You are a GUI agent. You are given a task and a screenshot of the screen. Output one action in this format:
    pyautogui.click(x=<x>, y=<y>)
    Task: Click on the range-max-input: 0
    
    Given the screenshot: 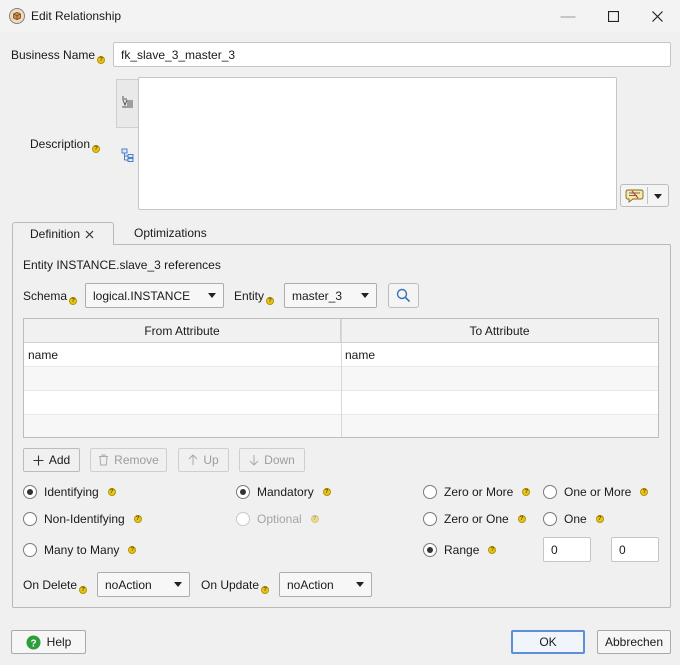 What is the action you would take?
    pyautogui.click(x=635, y=549)
    